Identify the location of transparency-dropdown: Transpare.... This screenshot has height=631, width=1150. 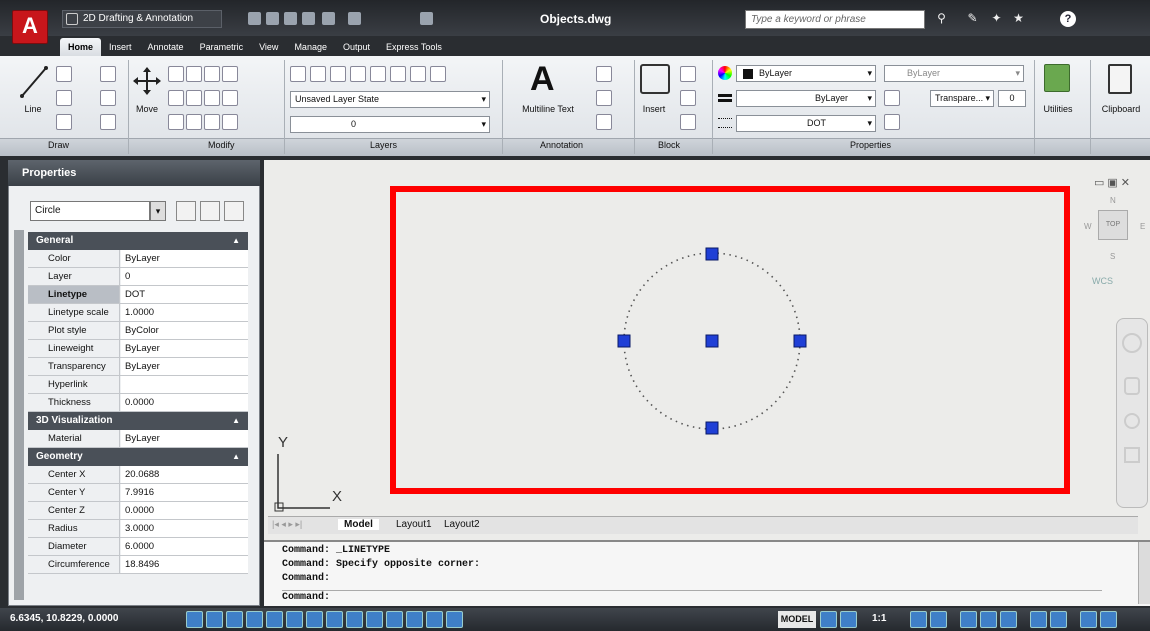
(962, 98).